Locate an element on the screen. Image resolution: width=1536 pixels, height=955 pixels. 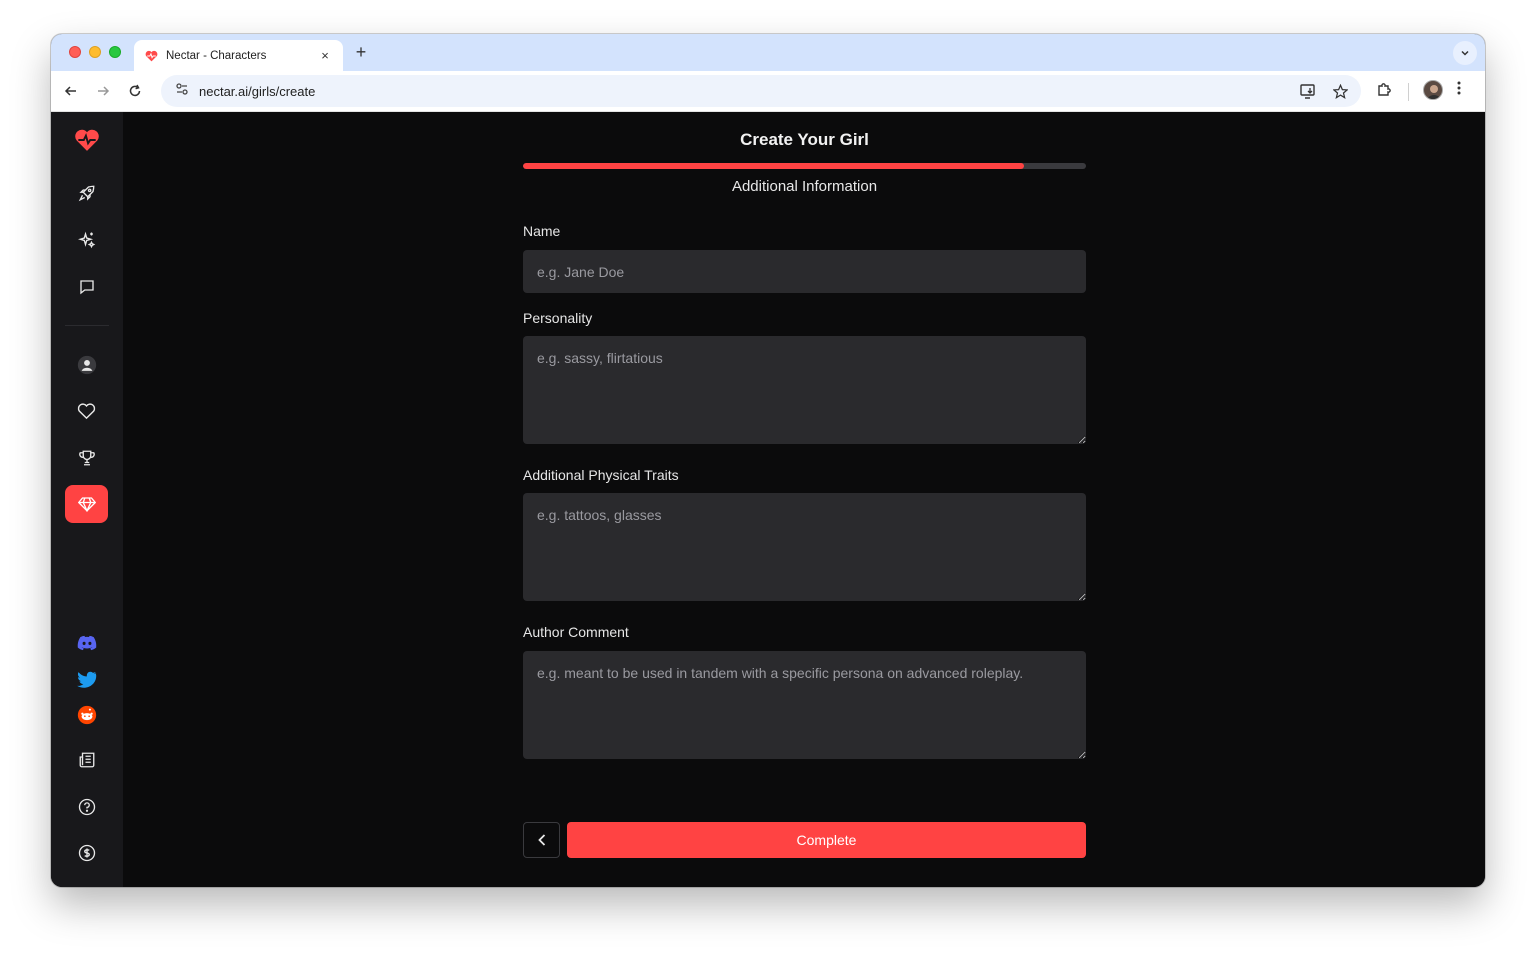
reddit-icon is located at coordinates (86, 715).